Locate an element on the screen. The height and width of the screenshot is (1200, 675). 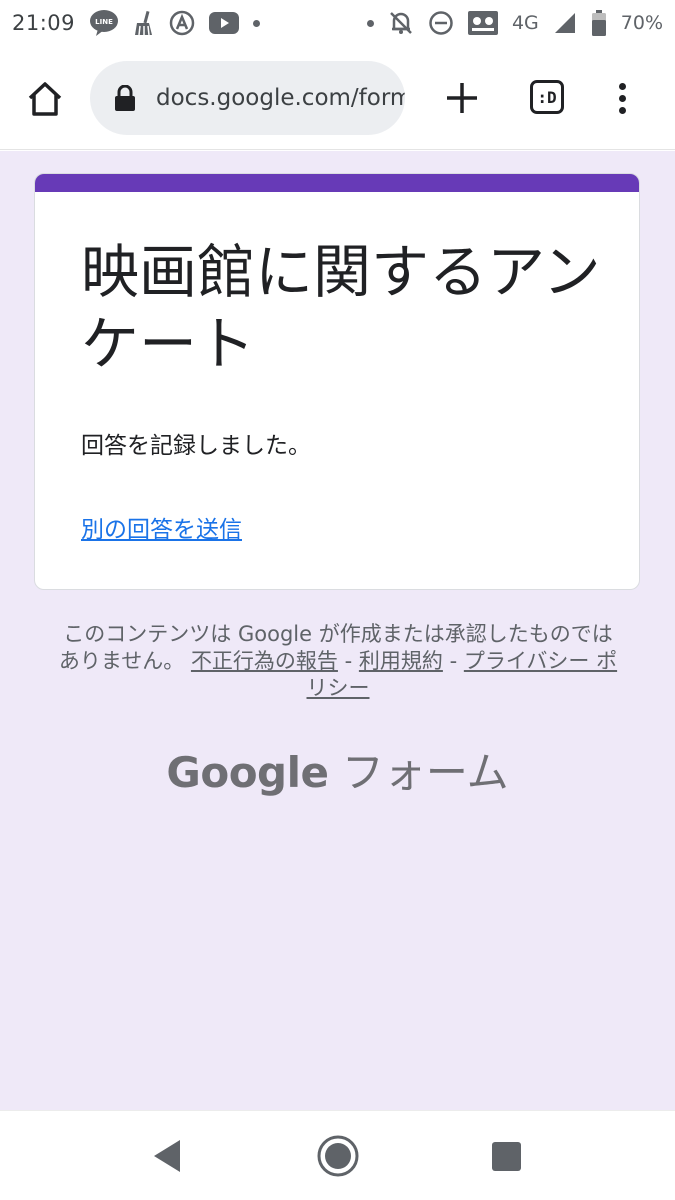
url-bar: docs.google.com/forms is located at coordinates (247, 98).